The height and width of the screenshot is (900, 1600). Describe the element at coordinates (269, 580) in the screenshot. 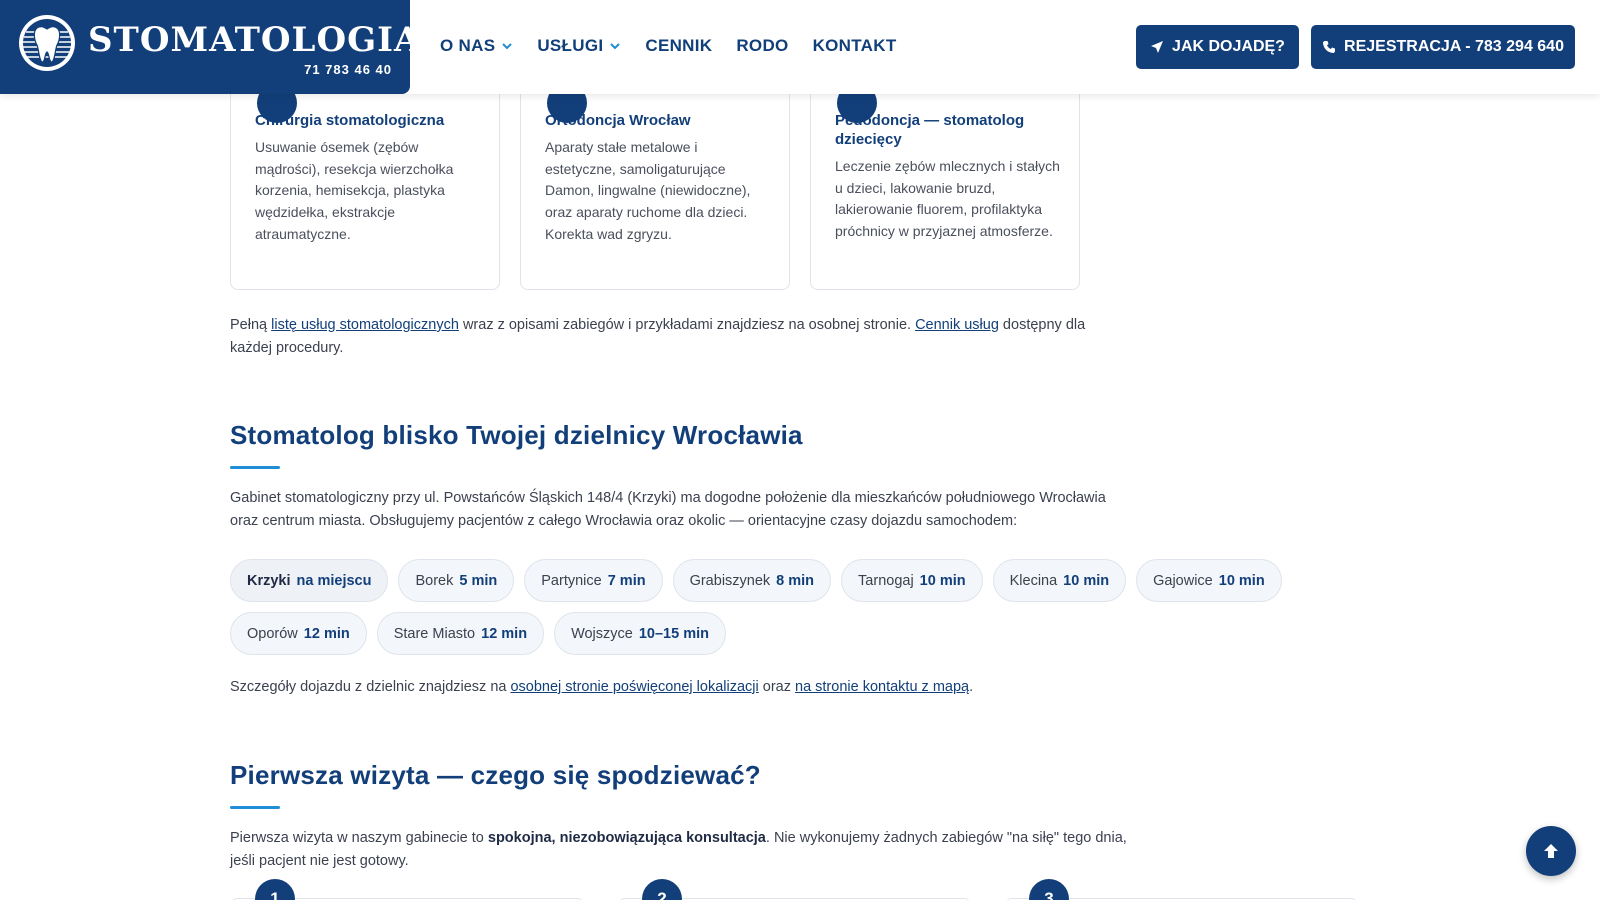

I see `district-name: Krzyki` at that location.